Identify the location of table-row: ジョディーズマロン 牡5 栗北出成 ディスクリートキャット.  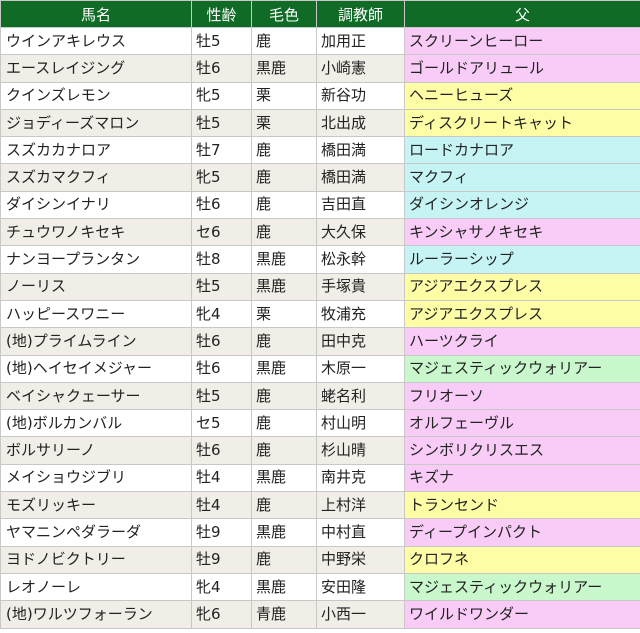
(320, 123).